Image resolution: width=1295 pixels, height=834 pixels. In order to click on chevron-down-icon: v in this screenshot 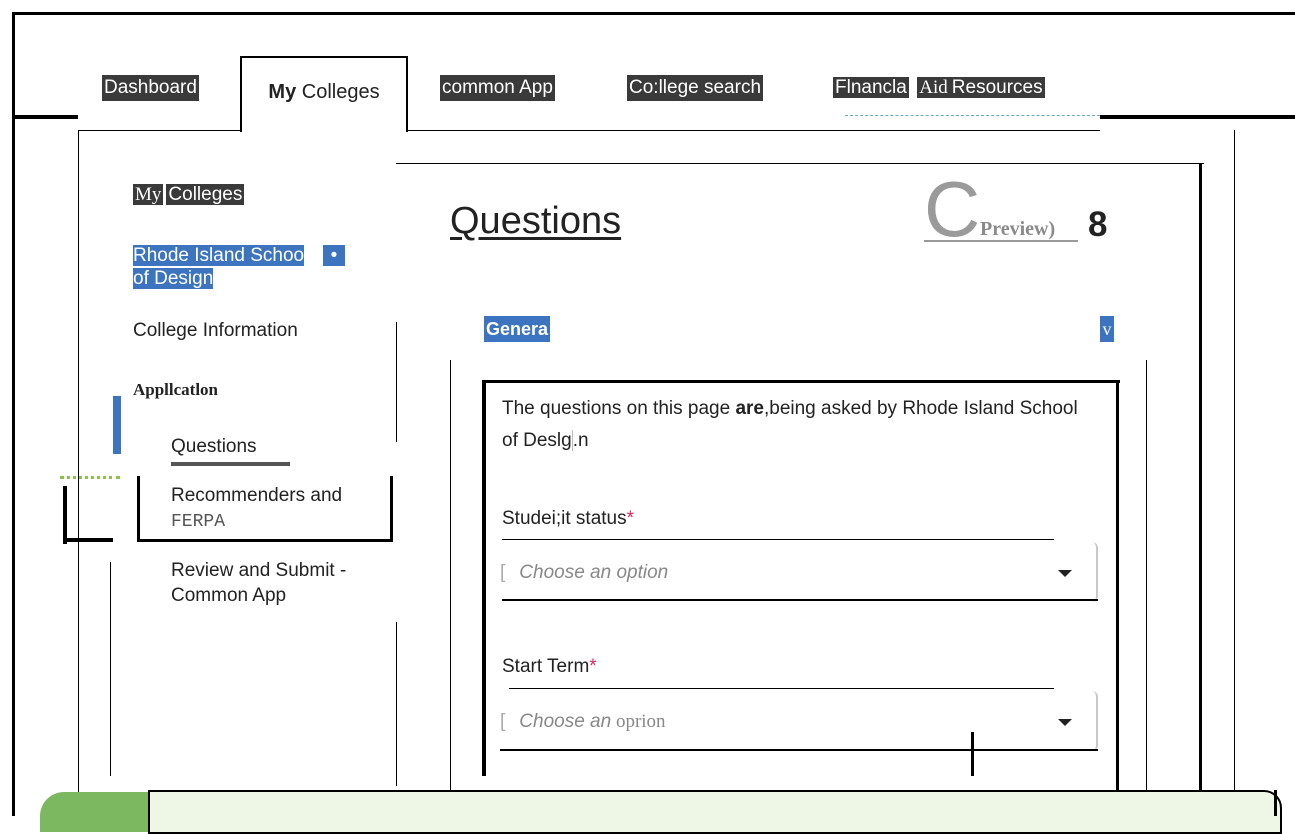, I will do `click(1107, 329)`.